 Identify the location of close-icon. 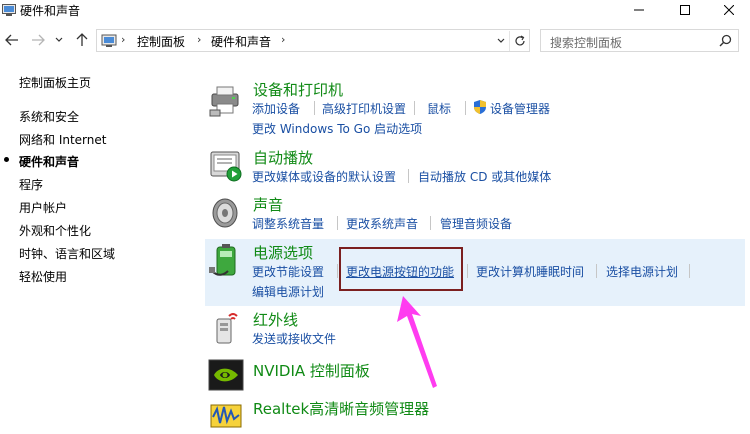
(729, 10).